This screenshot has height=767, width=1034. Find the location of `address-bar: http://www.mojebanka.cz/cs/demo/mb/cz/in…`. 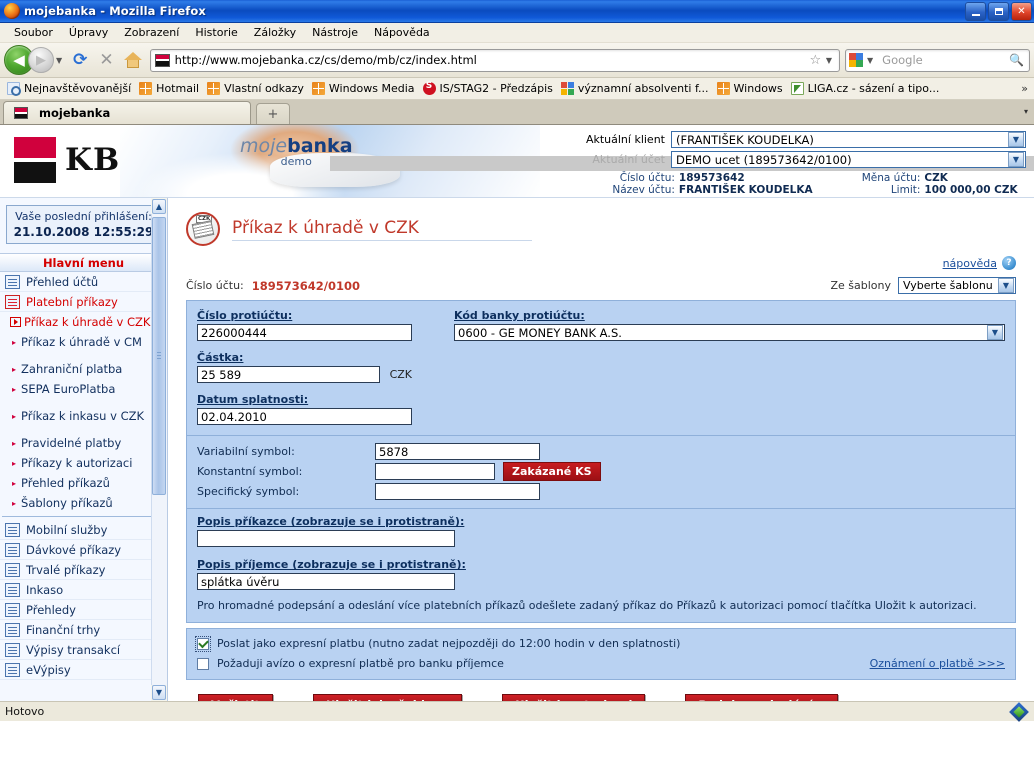

address-bar: http://www.mojebanka.cz/cs/demo/mb/cz/in… is located at coordinates (494, 60).